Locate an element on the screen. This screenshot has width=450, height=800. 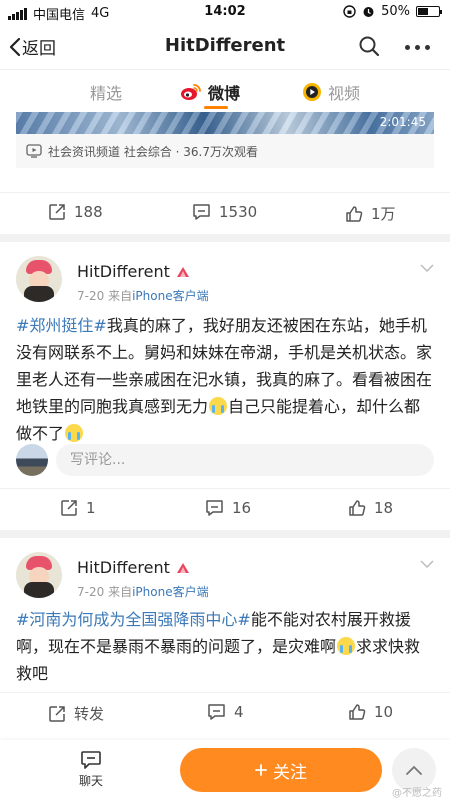
bottom-bar: 聊天 关注 @不愿之药 is located at coordinates (225, 770).